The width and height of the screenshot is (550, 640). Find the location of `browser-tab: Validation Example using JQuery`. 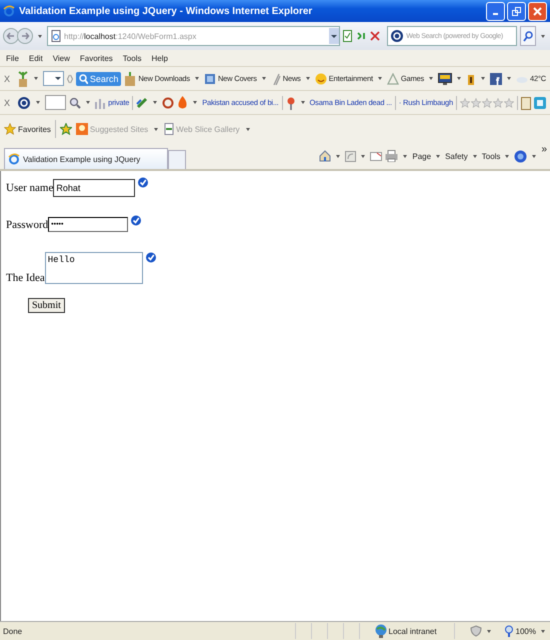

browser-tab: Validation Example using JQuery is located at coordinates (86, 158).